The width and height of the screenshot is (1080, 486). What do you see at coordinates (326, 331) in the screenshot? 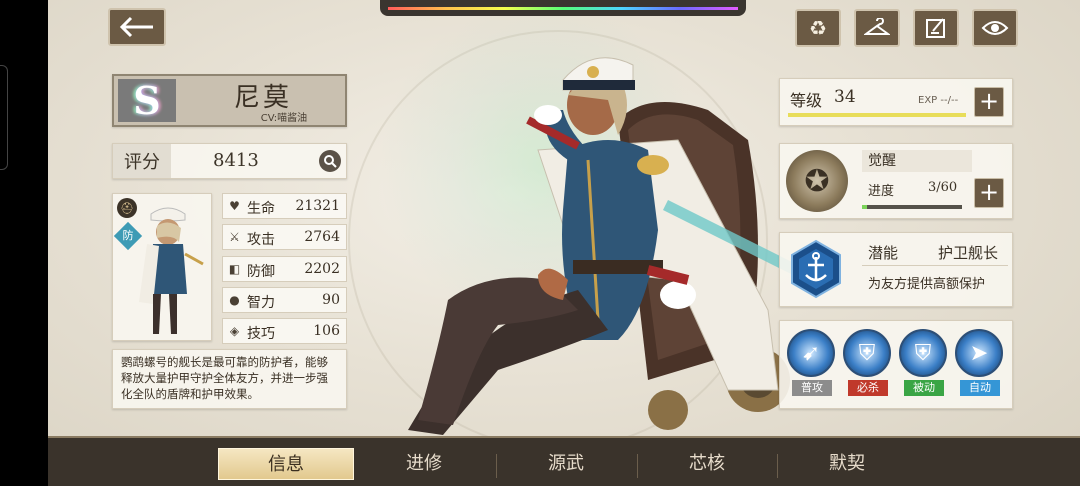
I see `stat-value: 106` at bounding box center [326, 331].